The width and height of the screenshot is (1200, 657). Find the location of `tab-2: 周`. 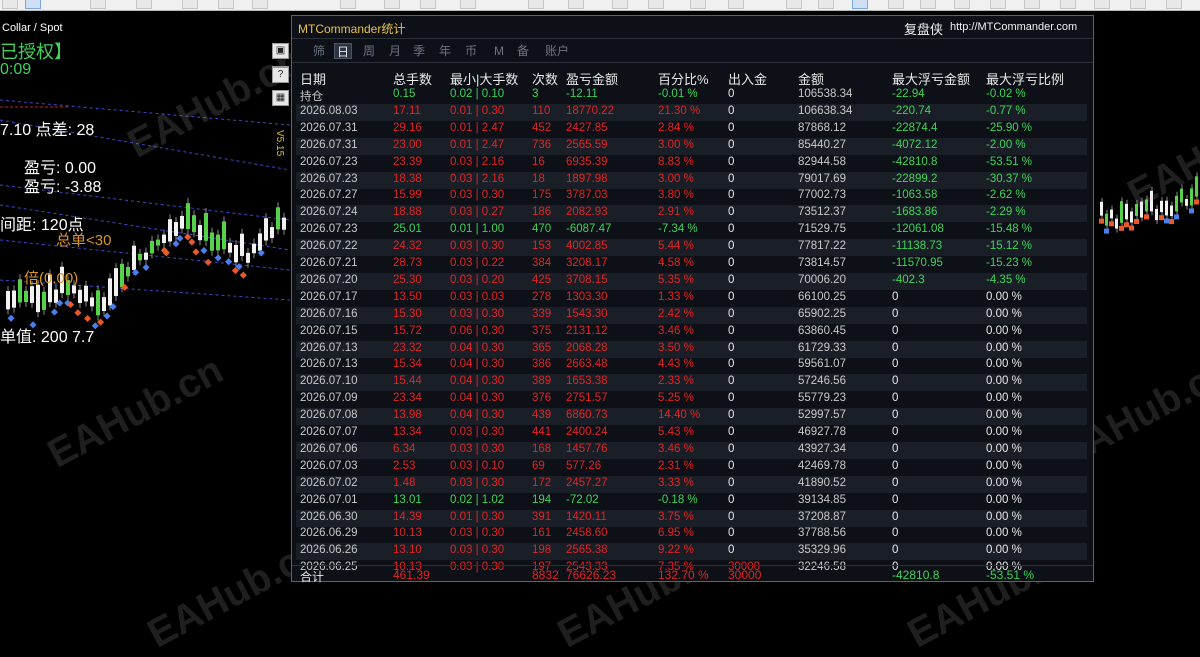

tab-2: 周 is located at coordinates (369, 51).